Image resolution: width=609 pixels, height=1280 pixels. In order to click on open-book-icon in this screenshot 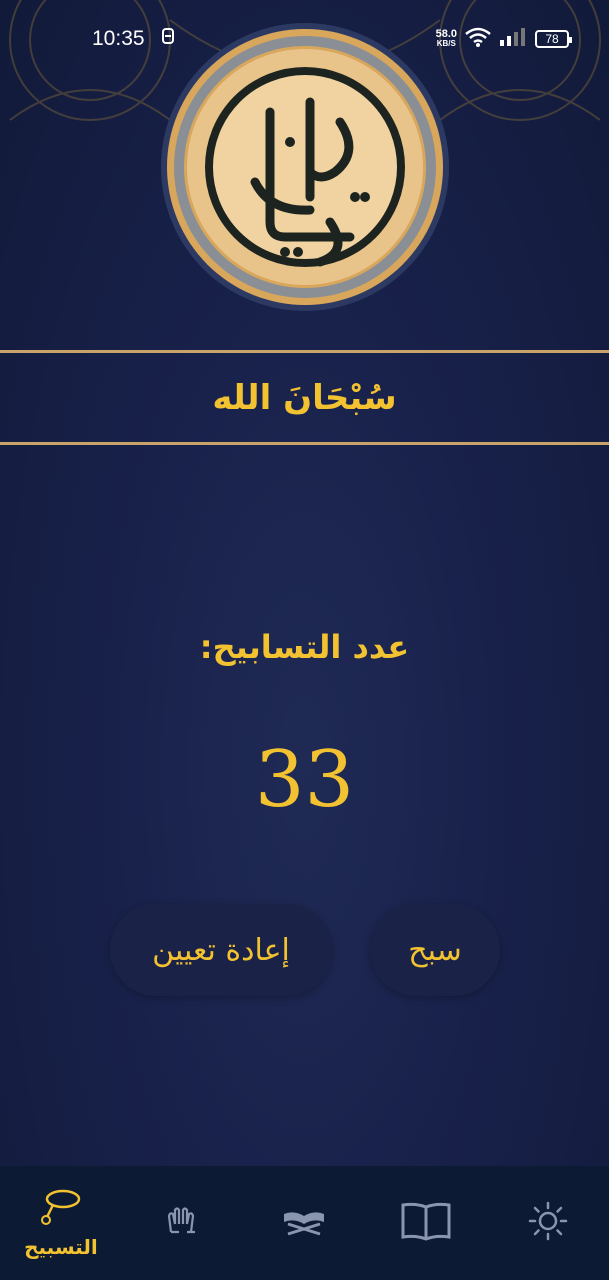, I will do `click(426, 1223)`.